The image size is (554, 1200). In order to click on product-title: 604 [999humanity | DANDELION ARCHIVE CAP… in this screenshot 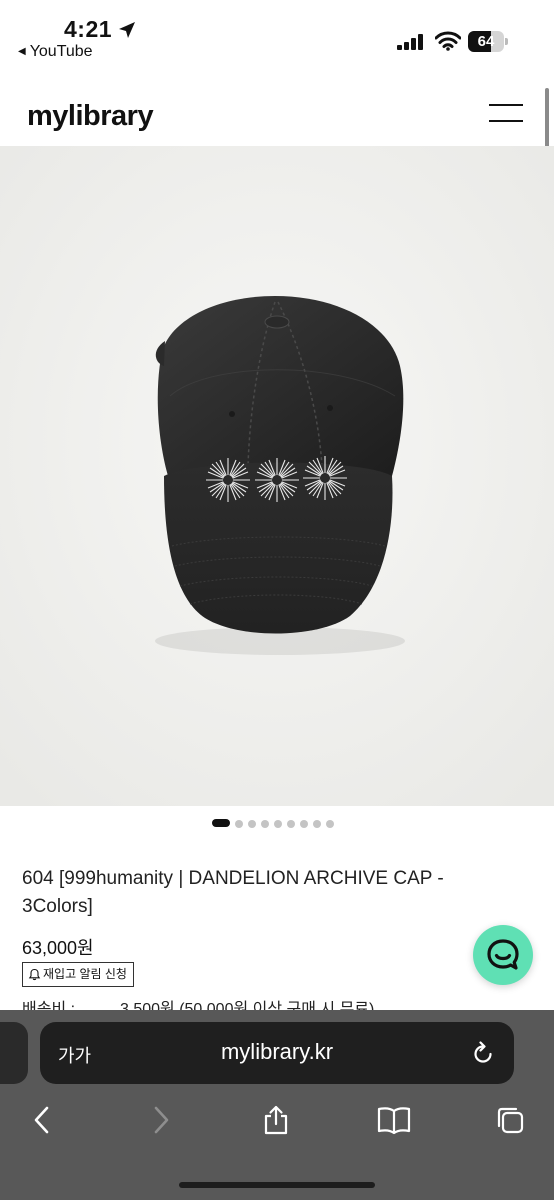, I will do `click(233, 892)`.